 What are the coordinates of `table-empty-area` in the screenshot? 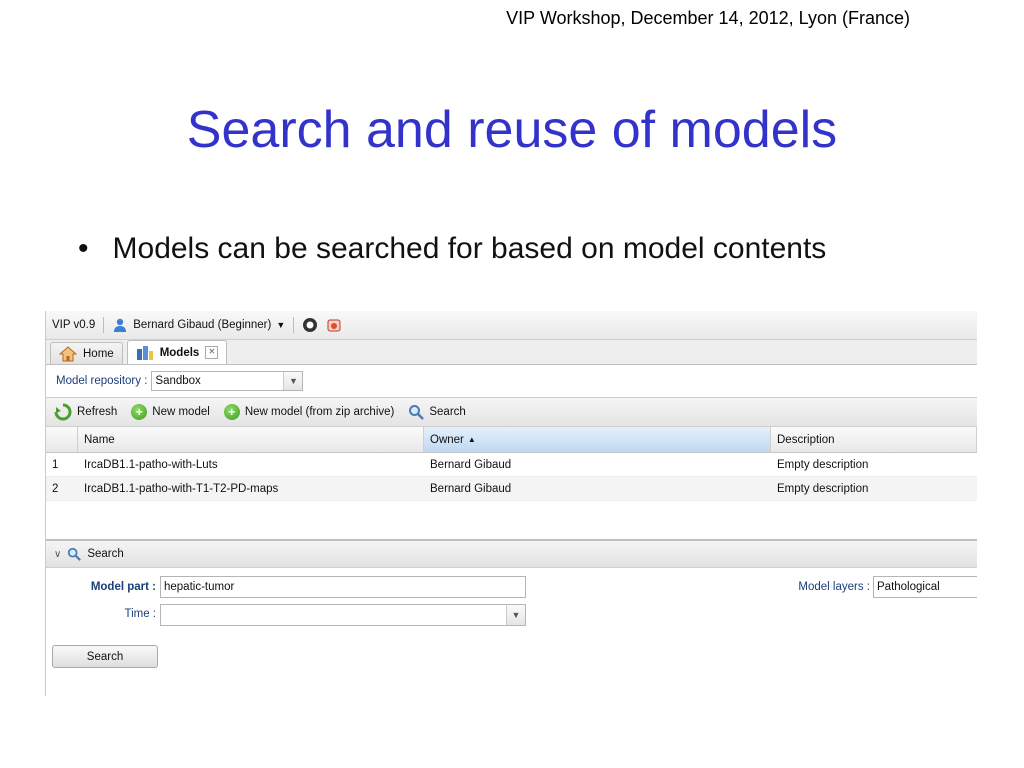 It's located at (511, 520).